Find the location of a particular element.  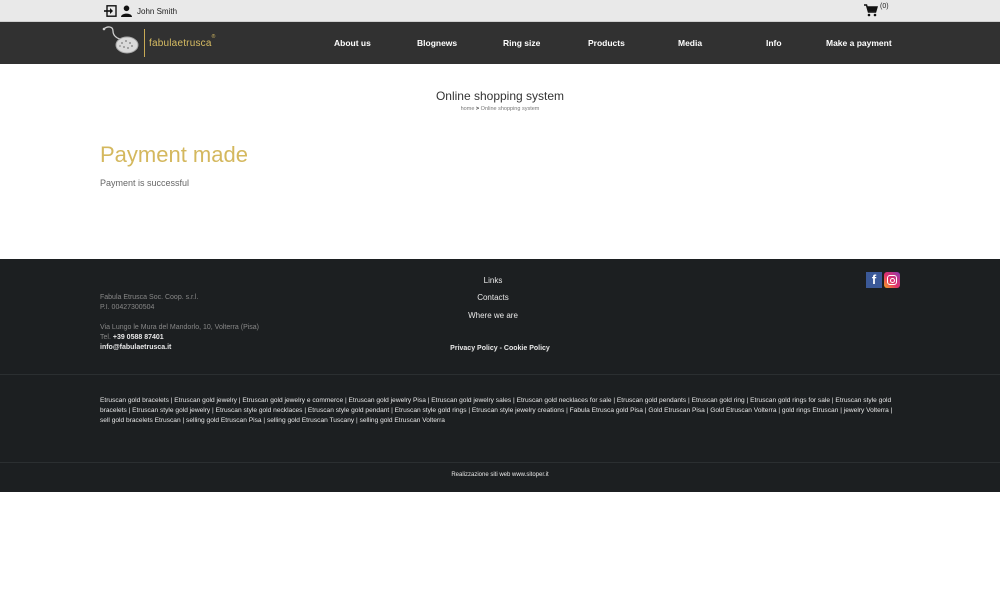

privacy-policy-link: Privacy Policy is located at coordinates (473, 348).